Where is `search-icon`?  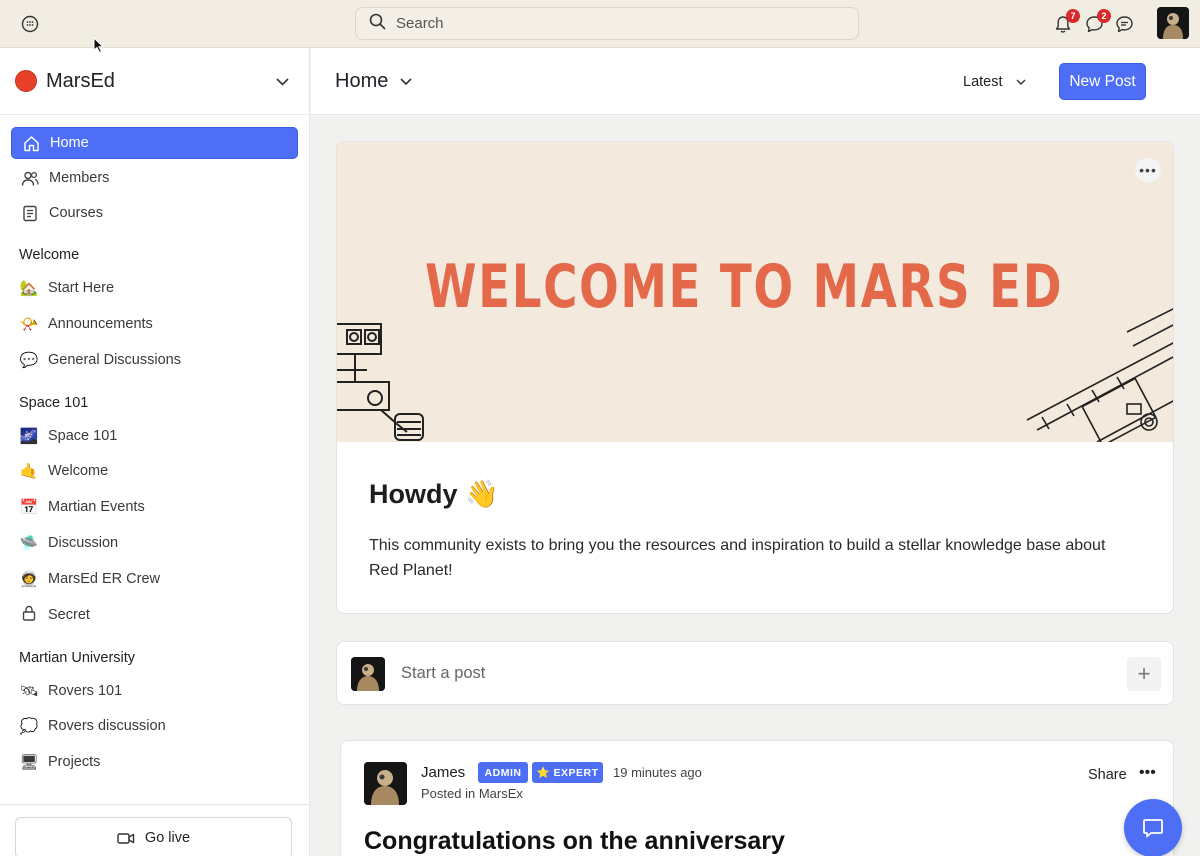 search-icon is located at coordinates (377, 24).